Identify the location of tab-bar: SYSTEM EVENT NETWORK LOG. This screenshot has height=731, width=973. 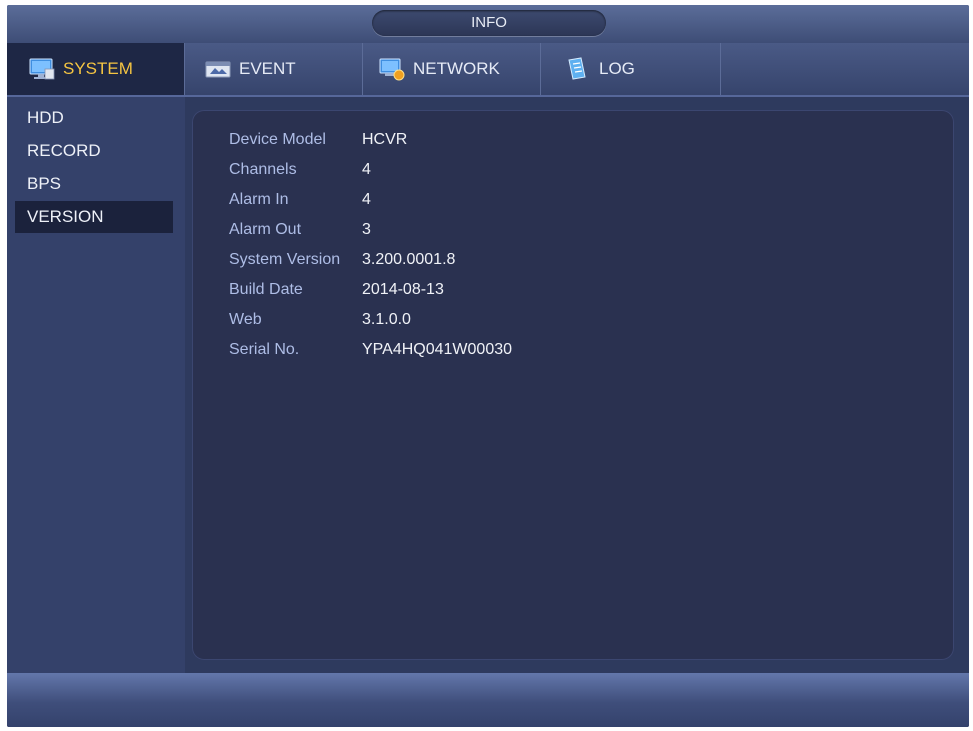
(488, 70).